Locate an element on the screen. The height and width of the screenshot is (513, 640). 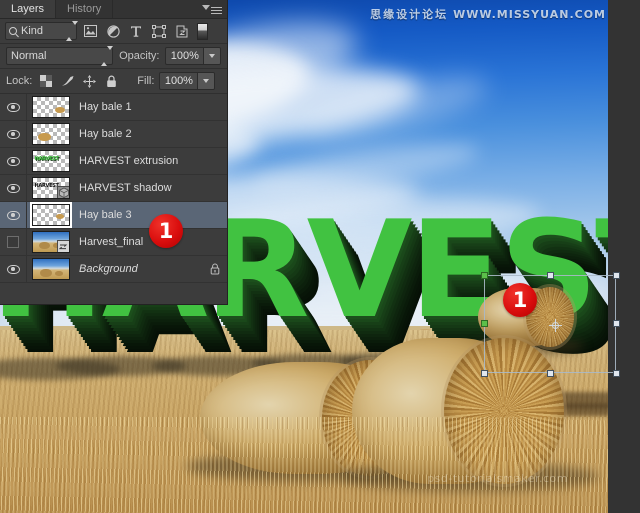
opacity-slider-dropdown is located at coordinates (211, 56).